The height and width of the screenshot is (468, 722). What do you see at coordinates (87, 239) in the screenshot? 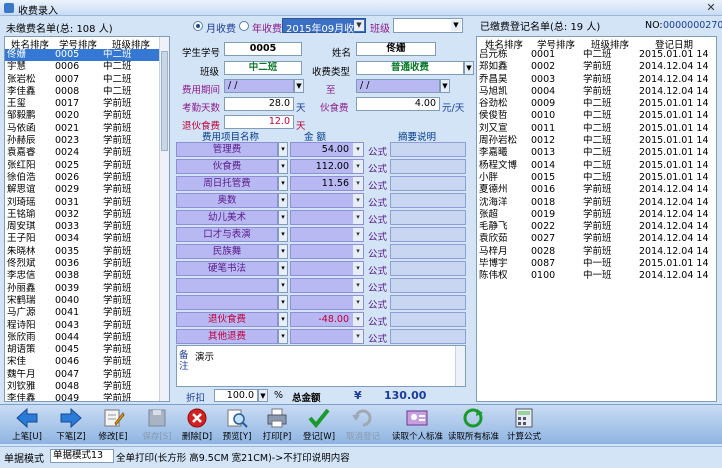
I see `unpaid-list-row: 王子阳 0034 学前班` at bounding box center [87, 239].